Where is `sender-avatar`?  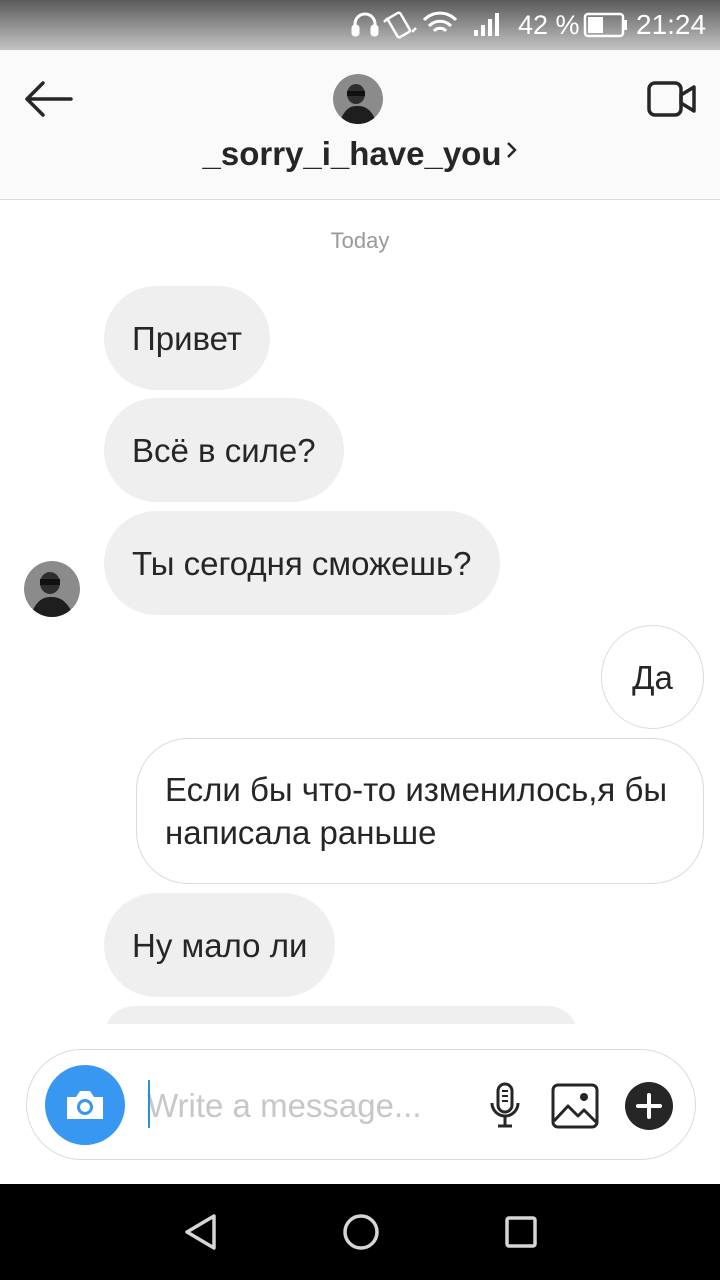
sender-avatar is located at coordinates (52, 589).